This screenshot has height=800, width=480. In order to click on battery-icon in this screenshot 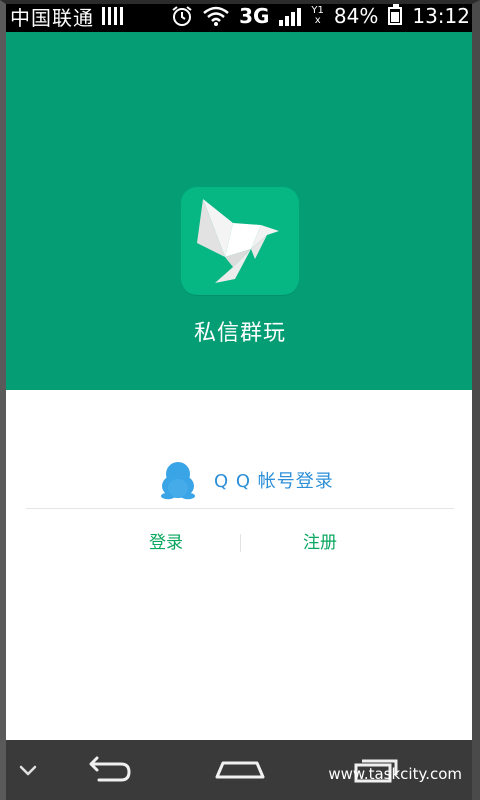, I will do `click(395, 14)`.